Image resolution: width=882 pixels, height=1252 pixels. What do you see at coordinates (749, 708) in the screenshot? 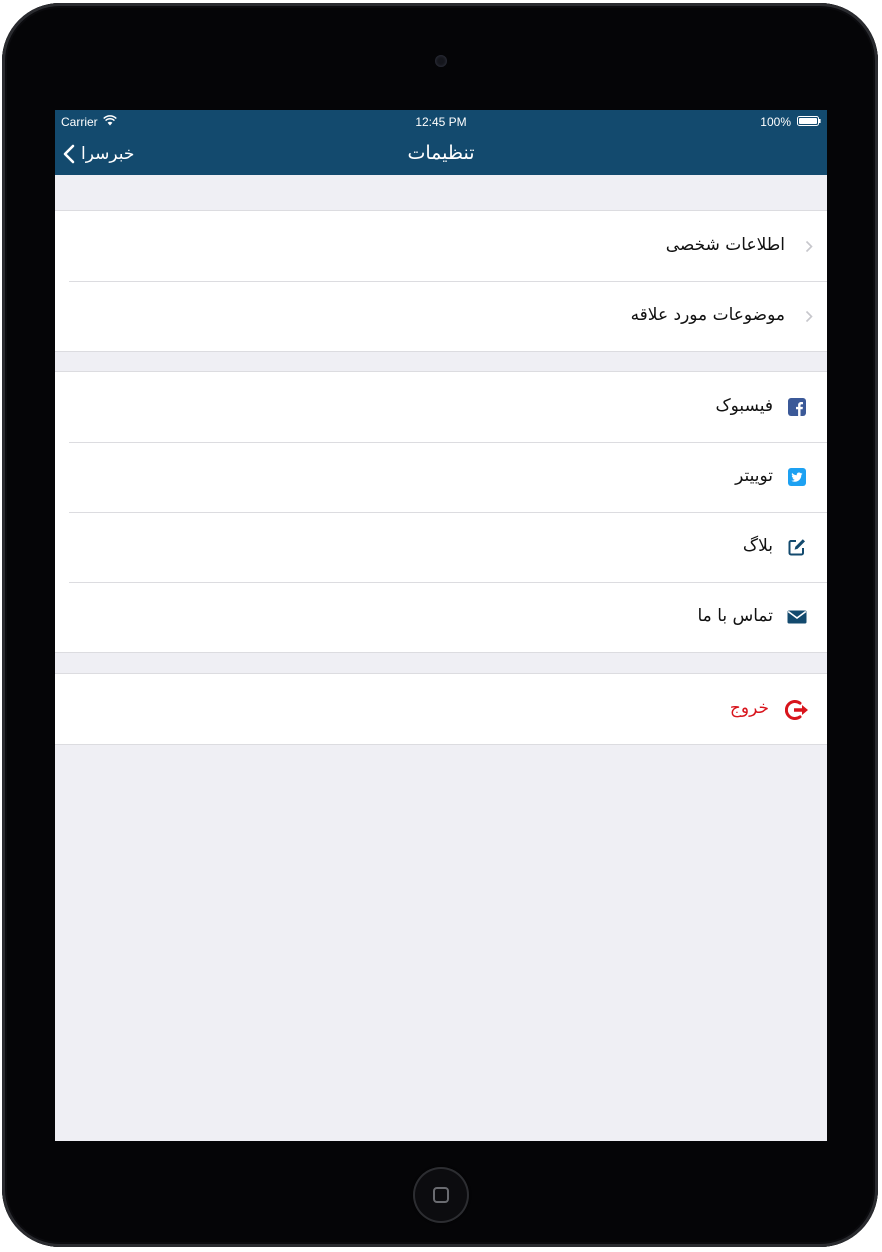
I see `logout-label: خروج` at bounding box center [749, 708].